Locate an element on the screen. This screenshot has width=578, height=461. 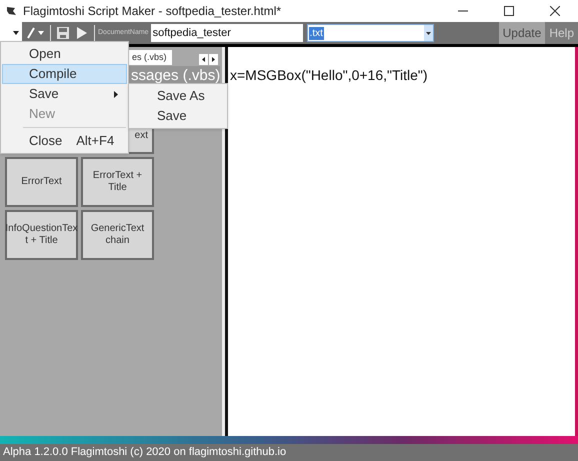
menu-item: Compile is located at coordinates (64, 74).